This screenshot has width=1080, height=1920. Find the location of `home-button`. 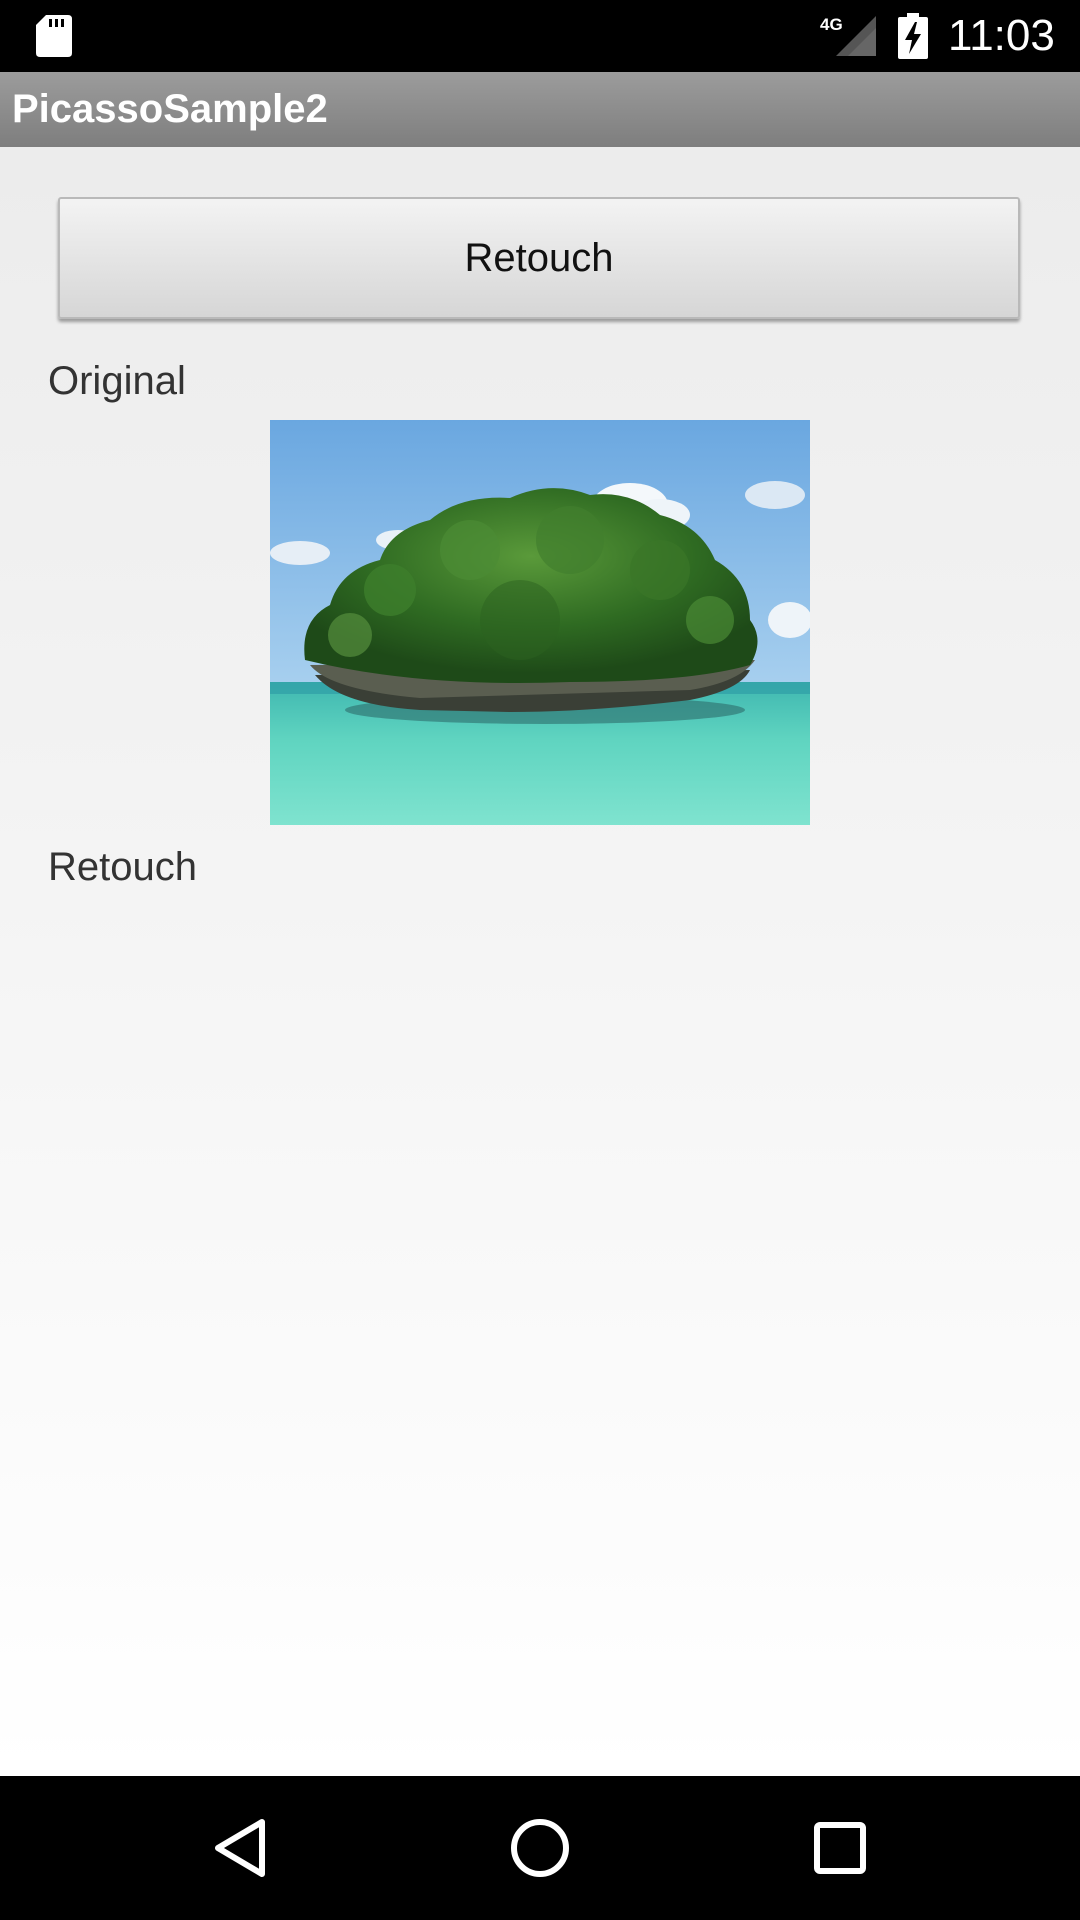

home-button is located at coordinates (540, 1848).